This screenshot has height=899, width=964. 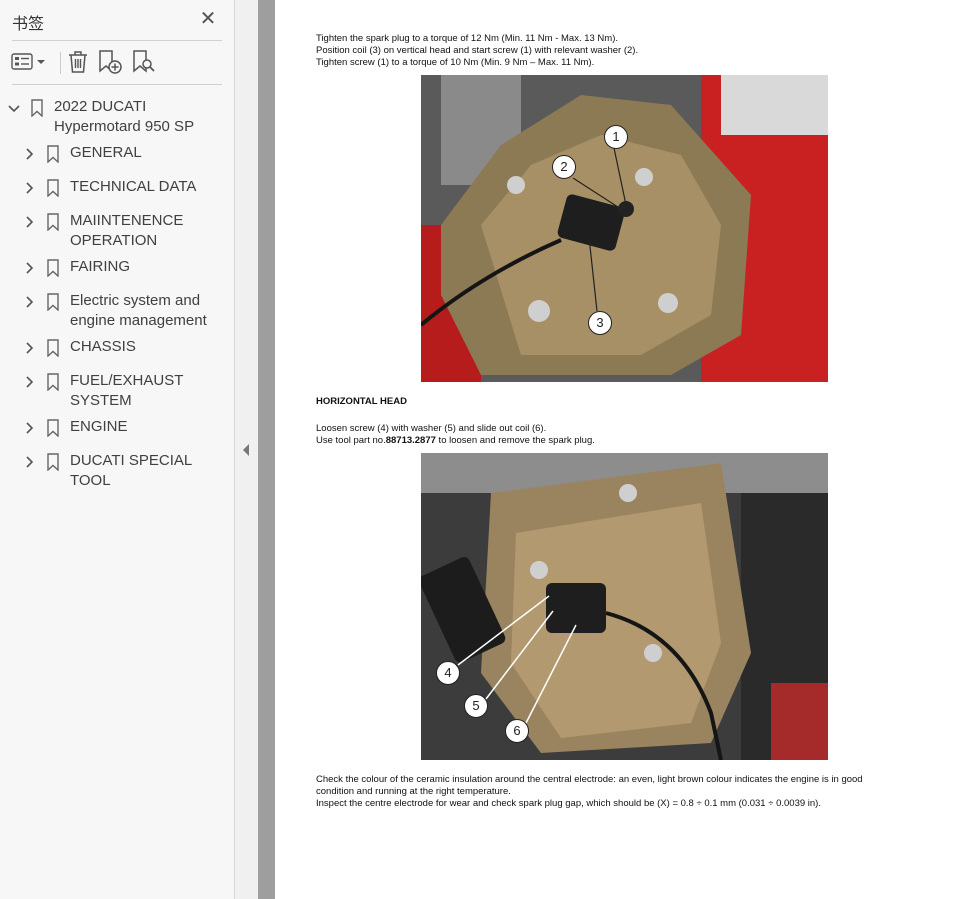 What do you see at coordinates (616, 137) in the screenshot?
I see `callout-1: 1` at bounding box center [616, 137].